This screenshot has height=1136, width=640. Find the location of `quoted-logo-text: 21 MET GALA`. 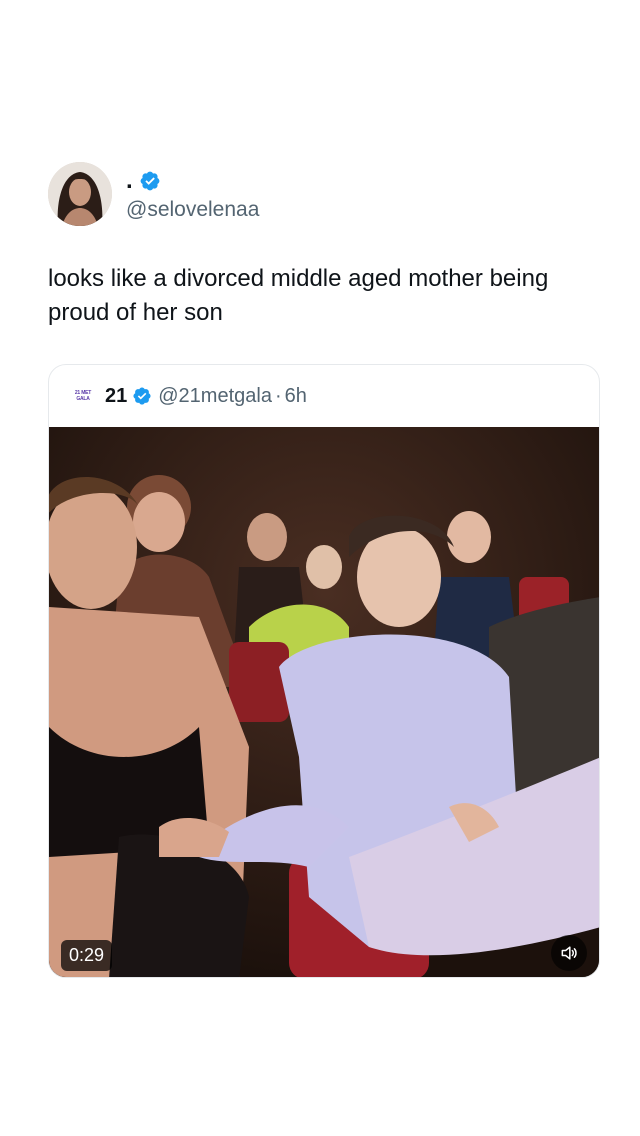

quoted-logo-text: 21 MET GALA is located at coordinates (83, 396).